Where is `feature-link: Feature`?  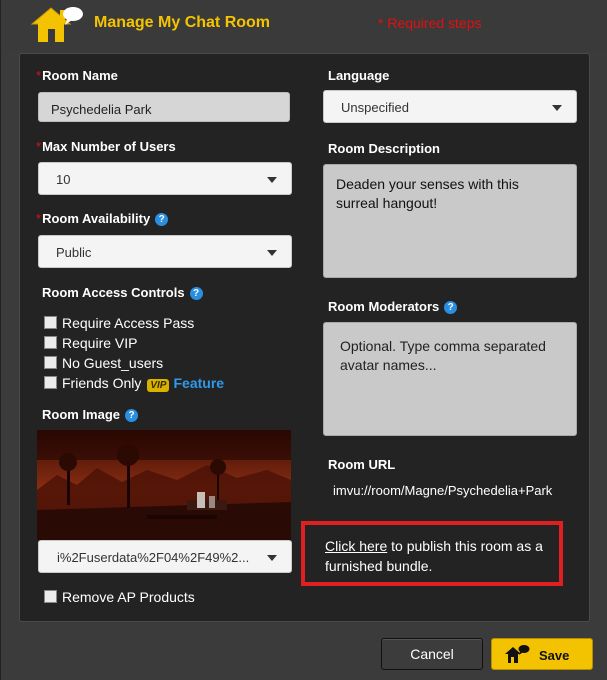
feature-link: Feature is located at coordinates (198, 383).